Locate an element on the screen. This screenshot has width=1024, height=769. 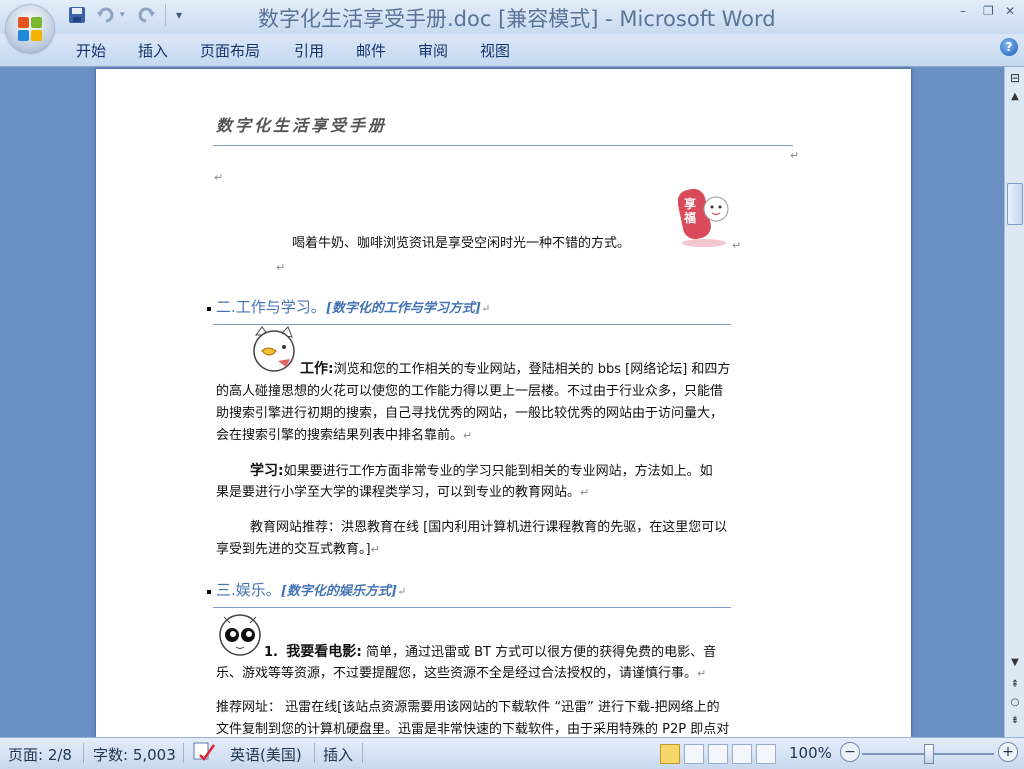
language-indicator: 英语(美国) is located at coordinates (266, 754).